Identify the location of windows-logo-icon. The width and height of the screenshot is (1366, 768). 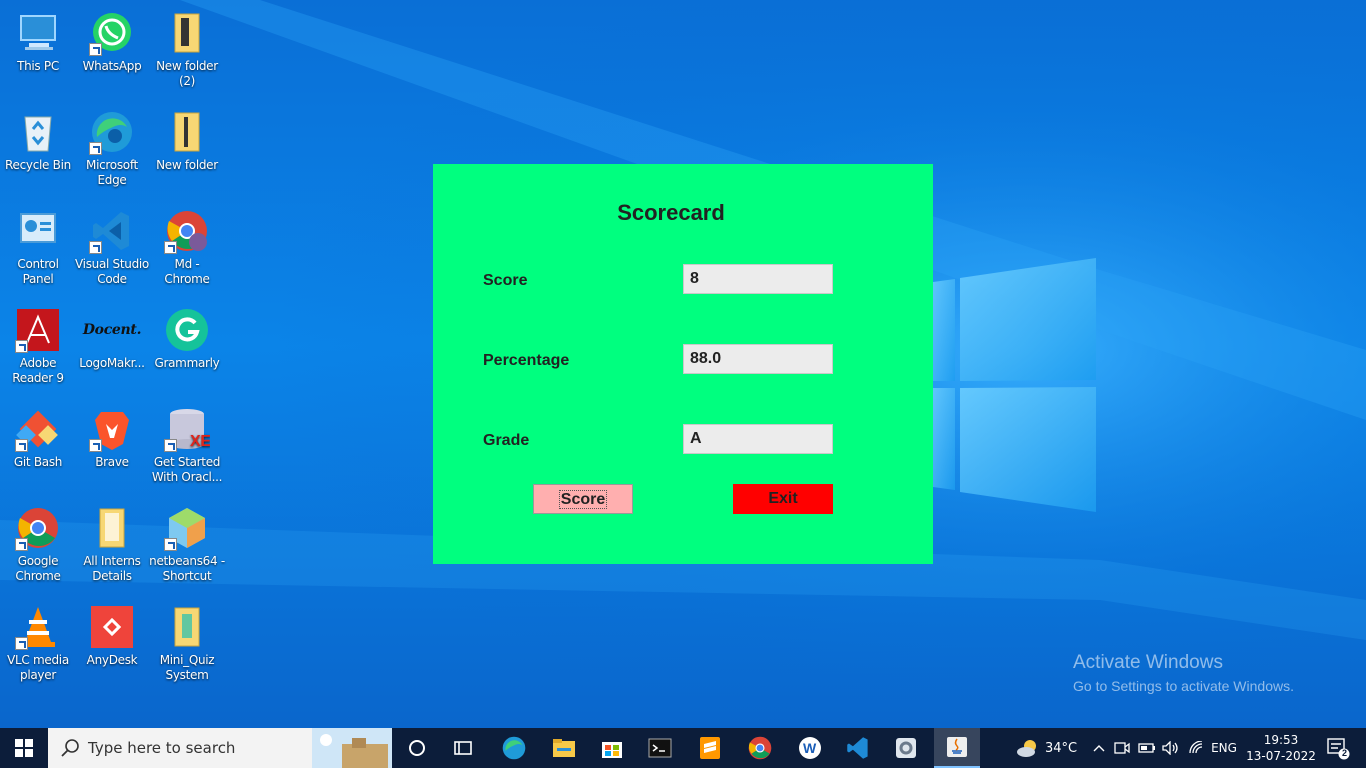
(24, 748).